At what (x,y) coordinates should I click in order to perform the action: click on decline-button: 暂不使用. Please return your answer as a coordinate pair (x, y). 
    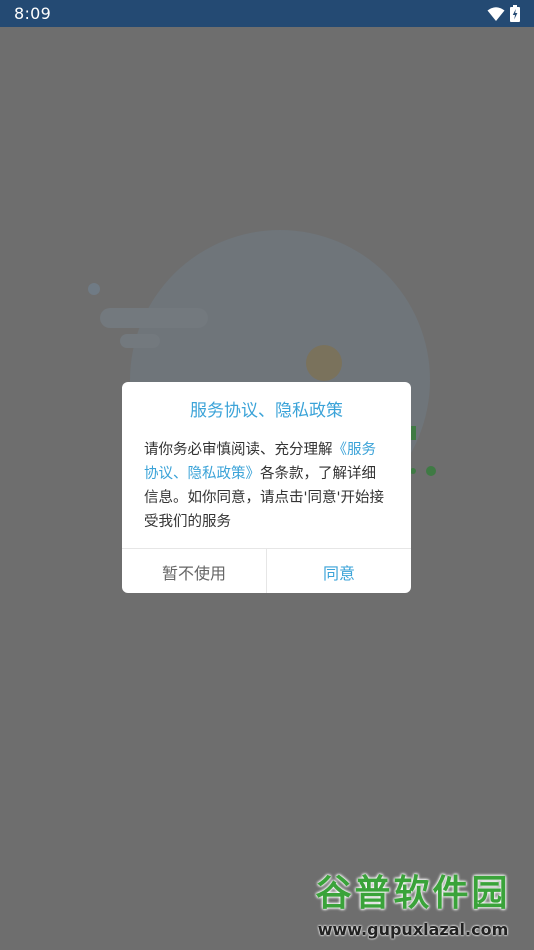
    Looking at the image, I should click on (194, 571).